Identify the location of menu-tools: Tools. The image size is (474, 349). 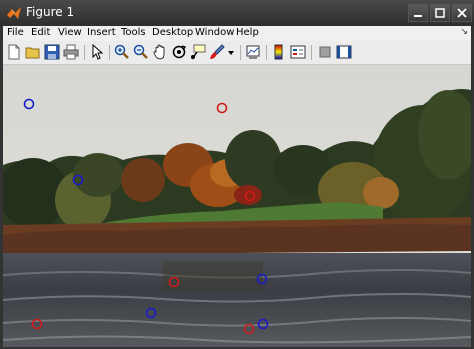
(133, 32).